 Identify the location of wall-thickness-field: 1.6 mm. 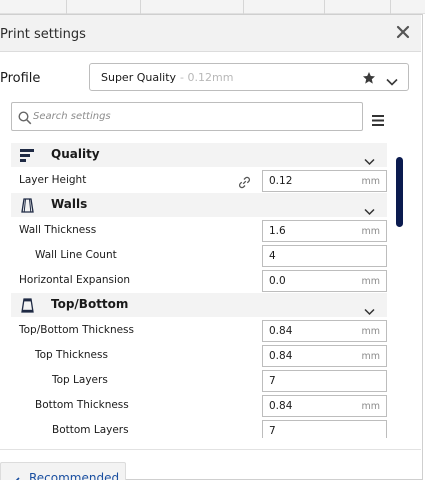
(324, 231).